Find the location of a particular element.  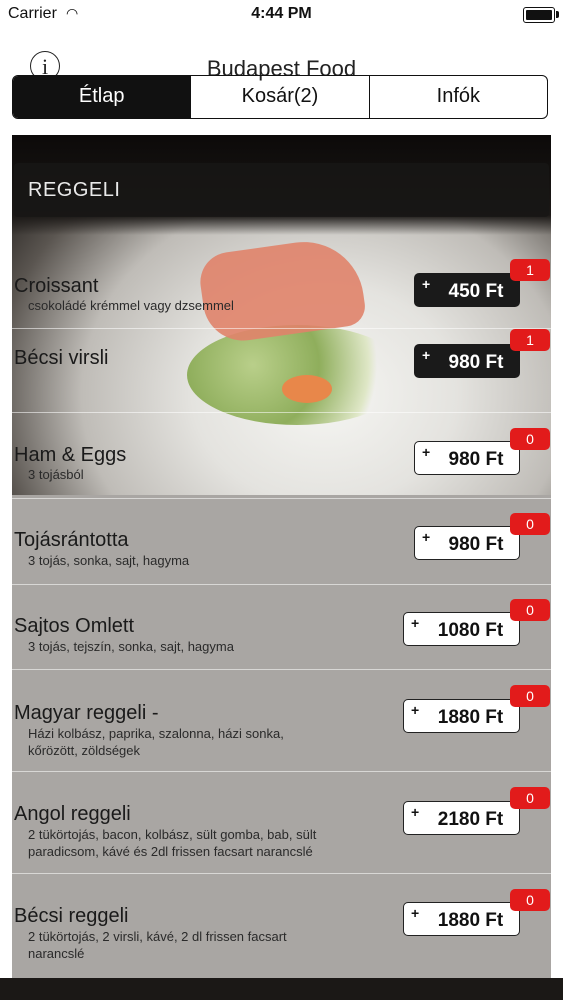

tab-etlap: Étlap is located at coordinates (102, 97).